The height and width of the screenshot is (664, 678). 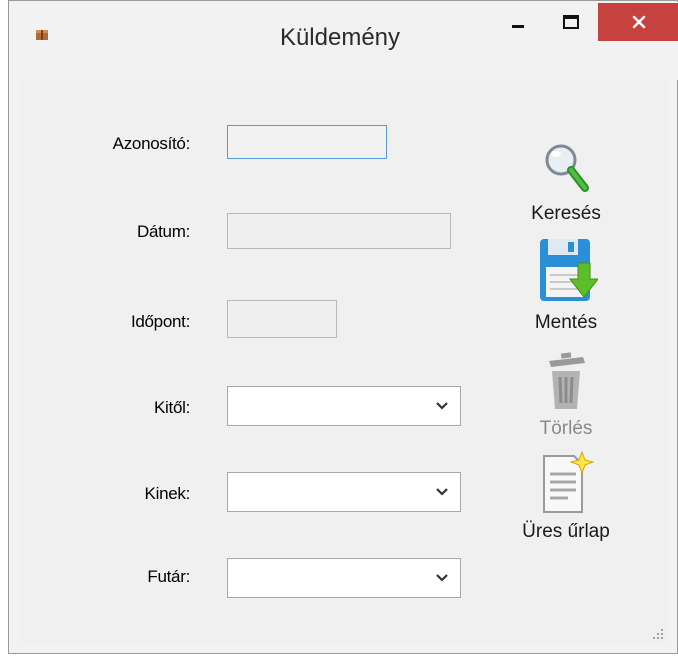 I want to click on resize-grip-icon, so click(x=658, y=634).